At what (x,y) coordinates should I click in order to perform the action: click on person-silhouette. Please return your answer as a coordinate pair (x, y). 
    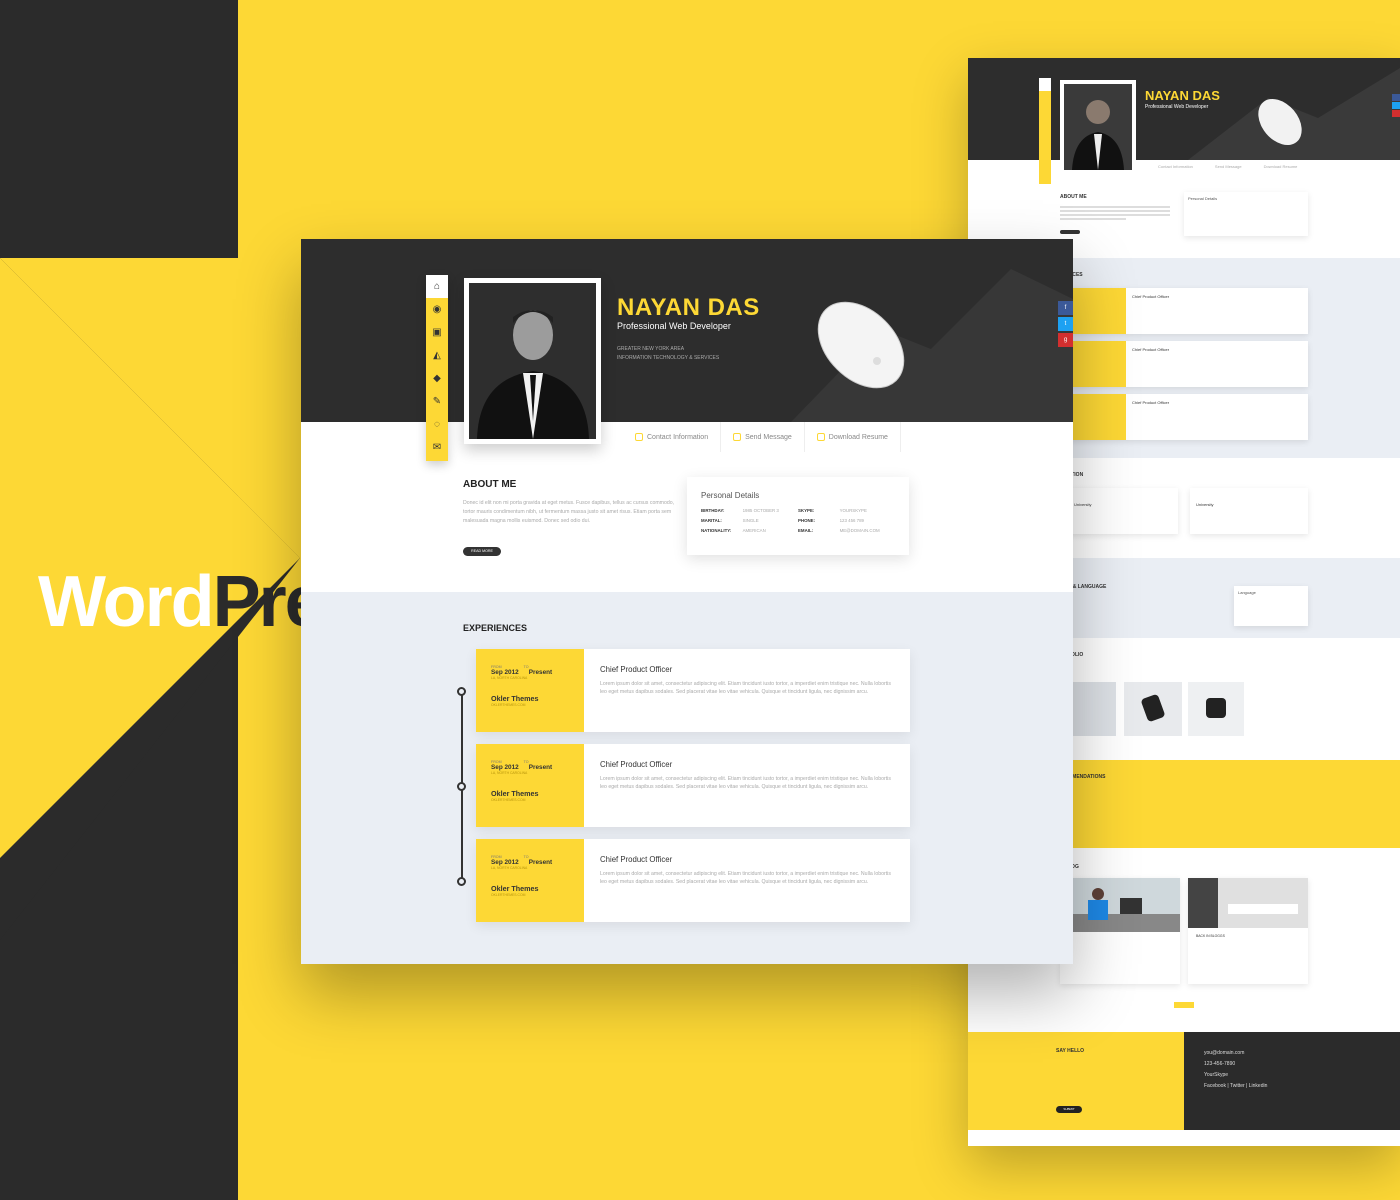
    Looking at the image, I should click on (1098, 135).